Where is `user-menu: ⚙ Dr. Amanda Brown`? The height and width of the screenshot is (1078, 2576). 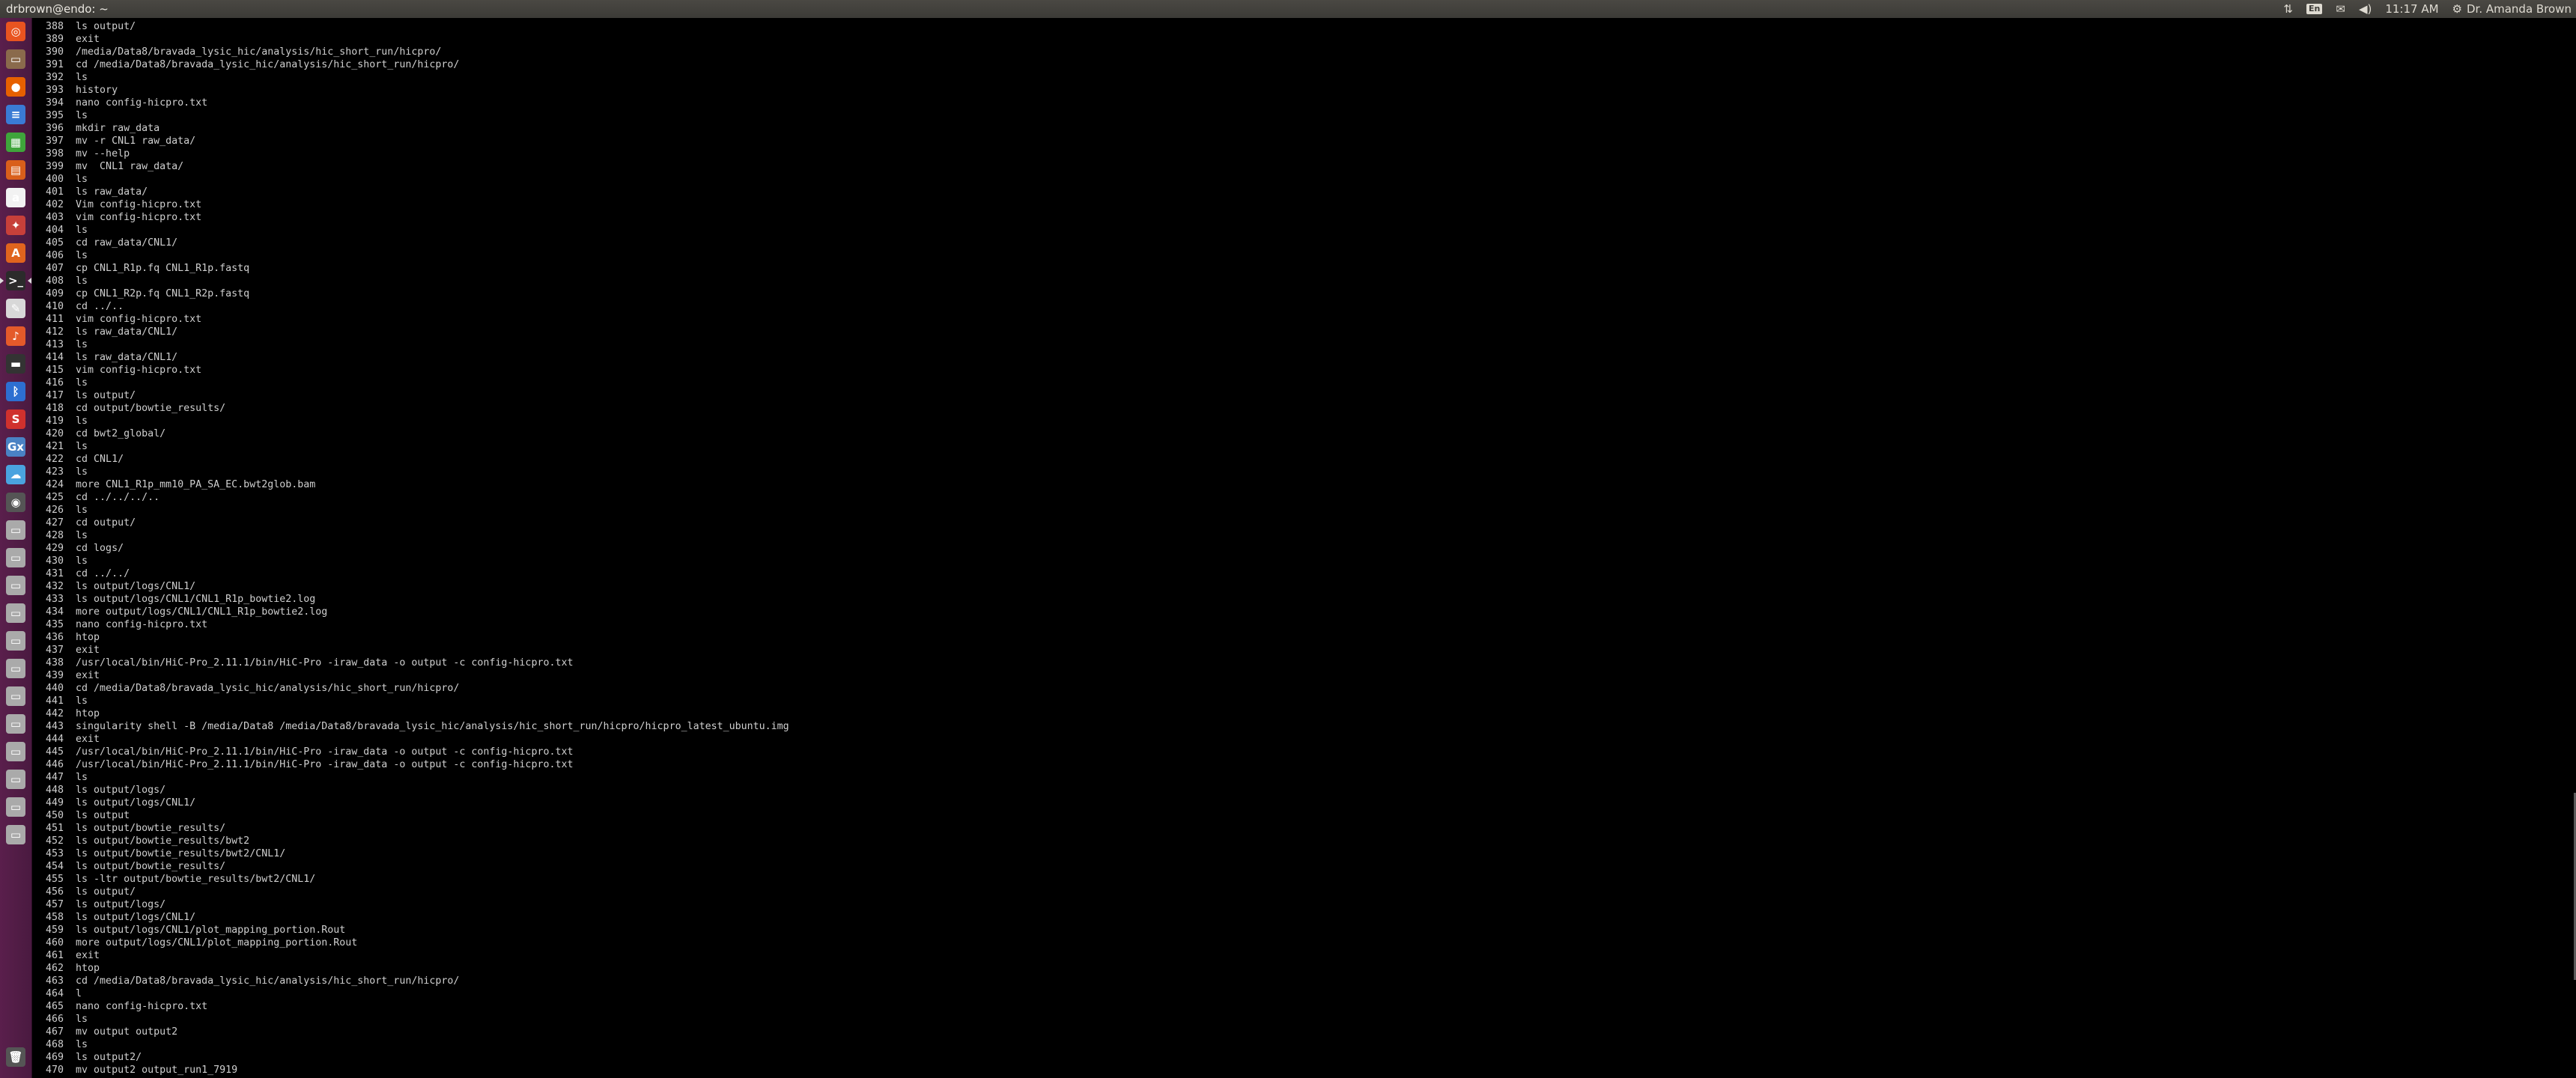
user-menu: ⚙ Dr. Amanda Brown is located at coordinates (2512, 9).